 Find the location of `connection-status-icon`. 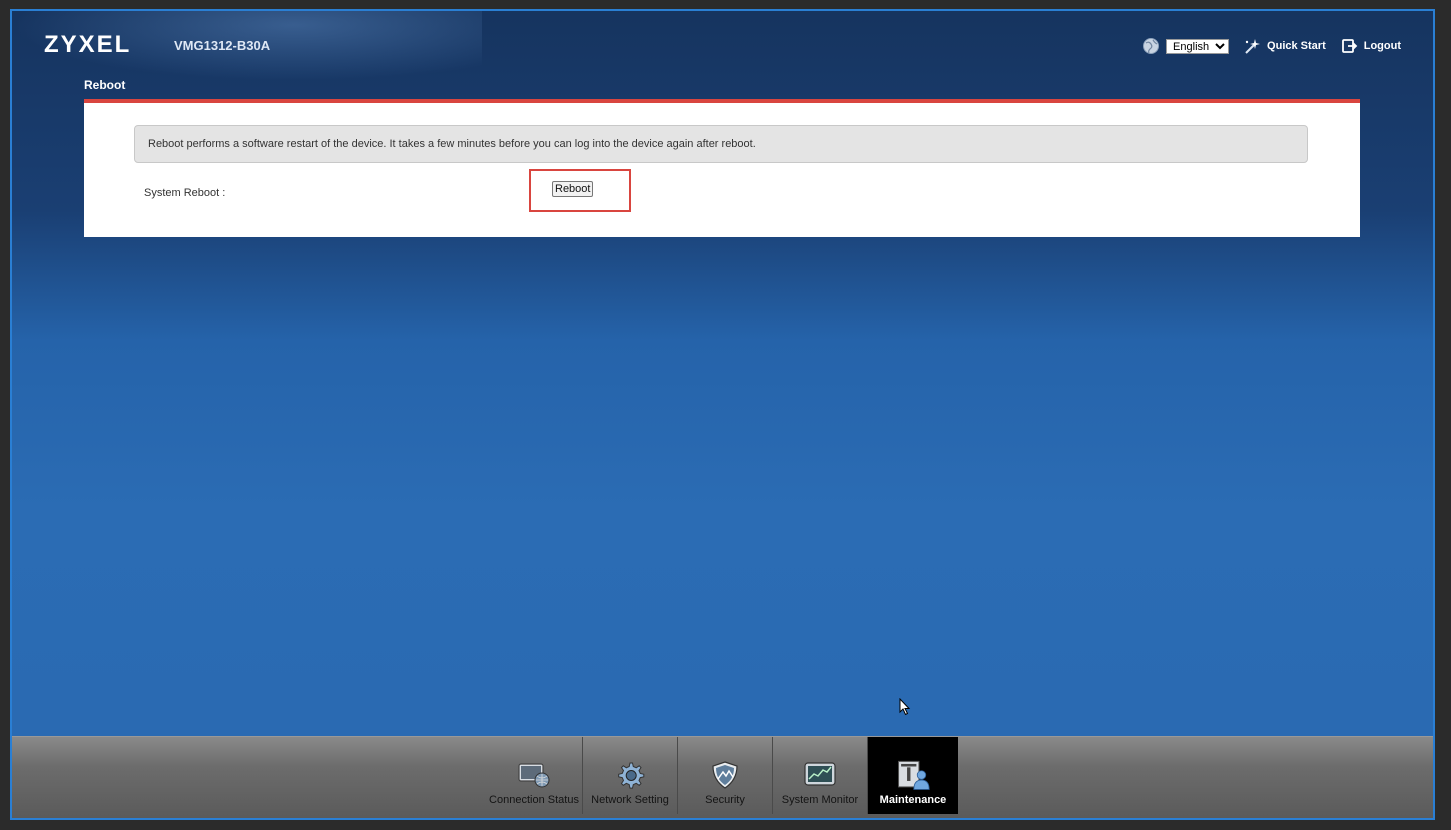

connection-status-icon is located at coordinates (534, 775).